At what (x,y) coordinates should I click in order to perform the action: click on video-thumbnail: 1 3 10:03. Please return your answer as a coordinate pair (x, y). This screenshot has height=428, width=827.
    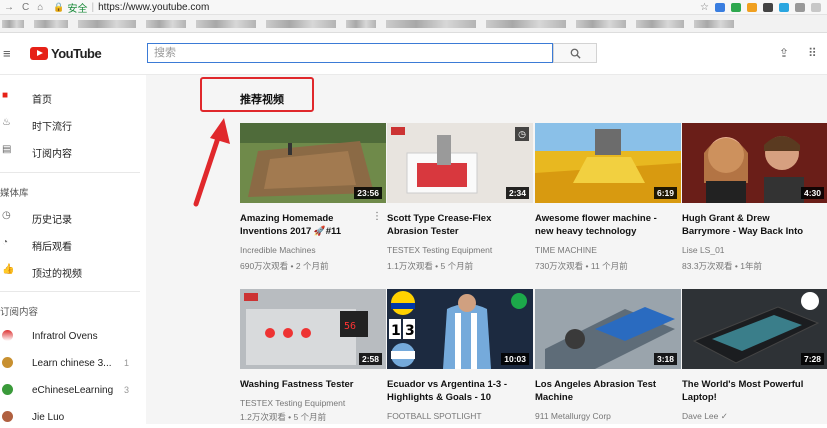
    Looking at the image, I should click on (460, 329).